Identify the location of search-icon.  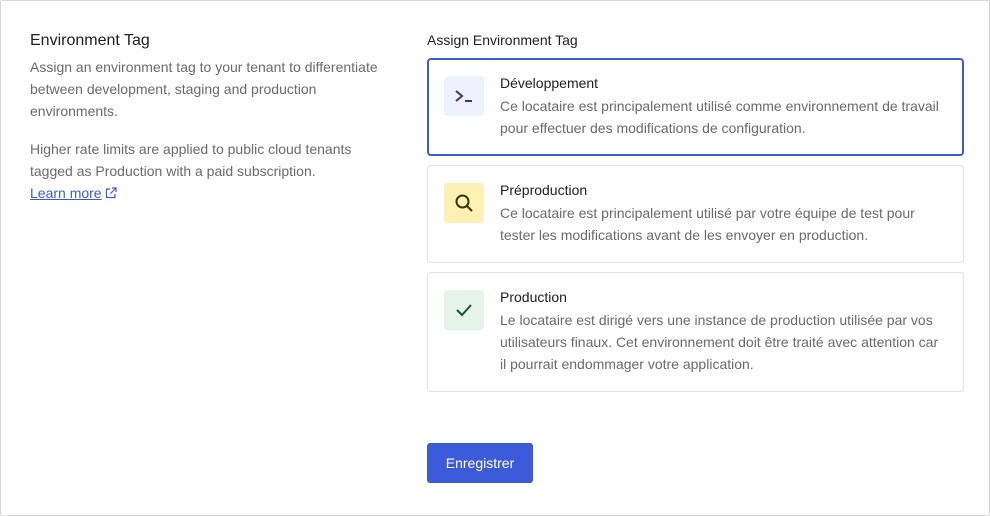
(464, 203).